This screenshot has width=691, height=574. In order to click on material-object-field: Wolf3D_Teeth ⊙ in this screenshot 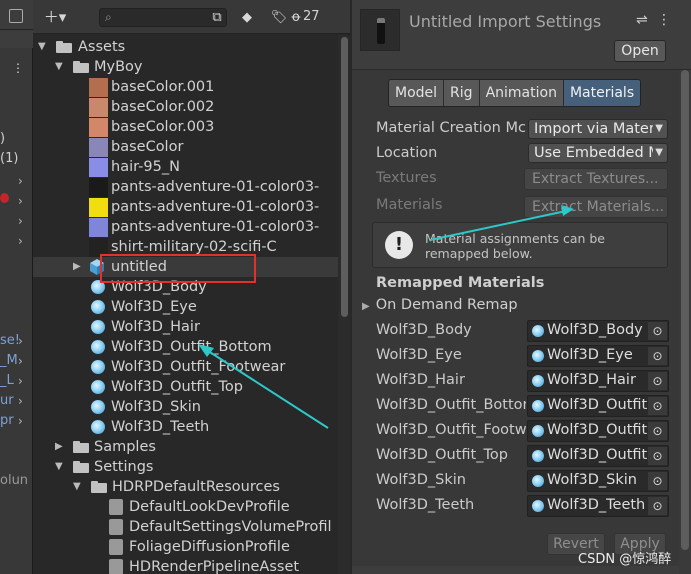, I will do `click(598, 506)`.